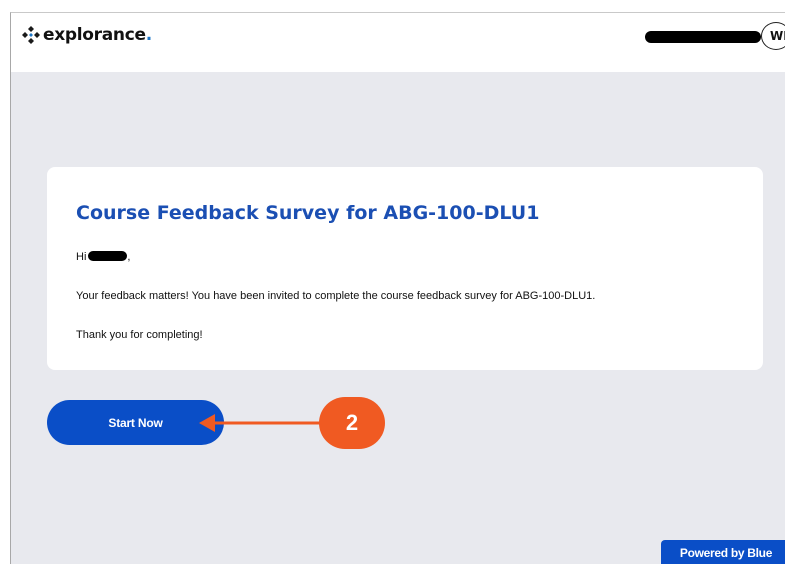  I want to click on logo-wordmark: explorance, so click(94, 35).